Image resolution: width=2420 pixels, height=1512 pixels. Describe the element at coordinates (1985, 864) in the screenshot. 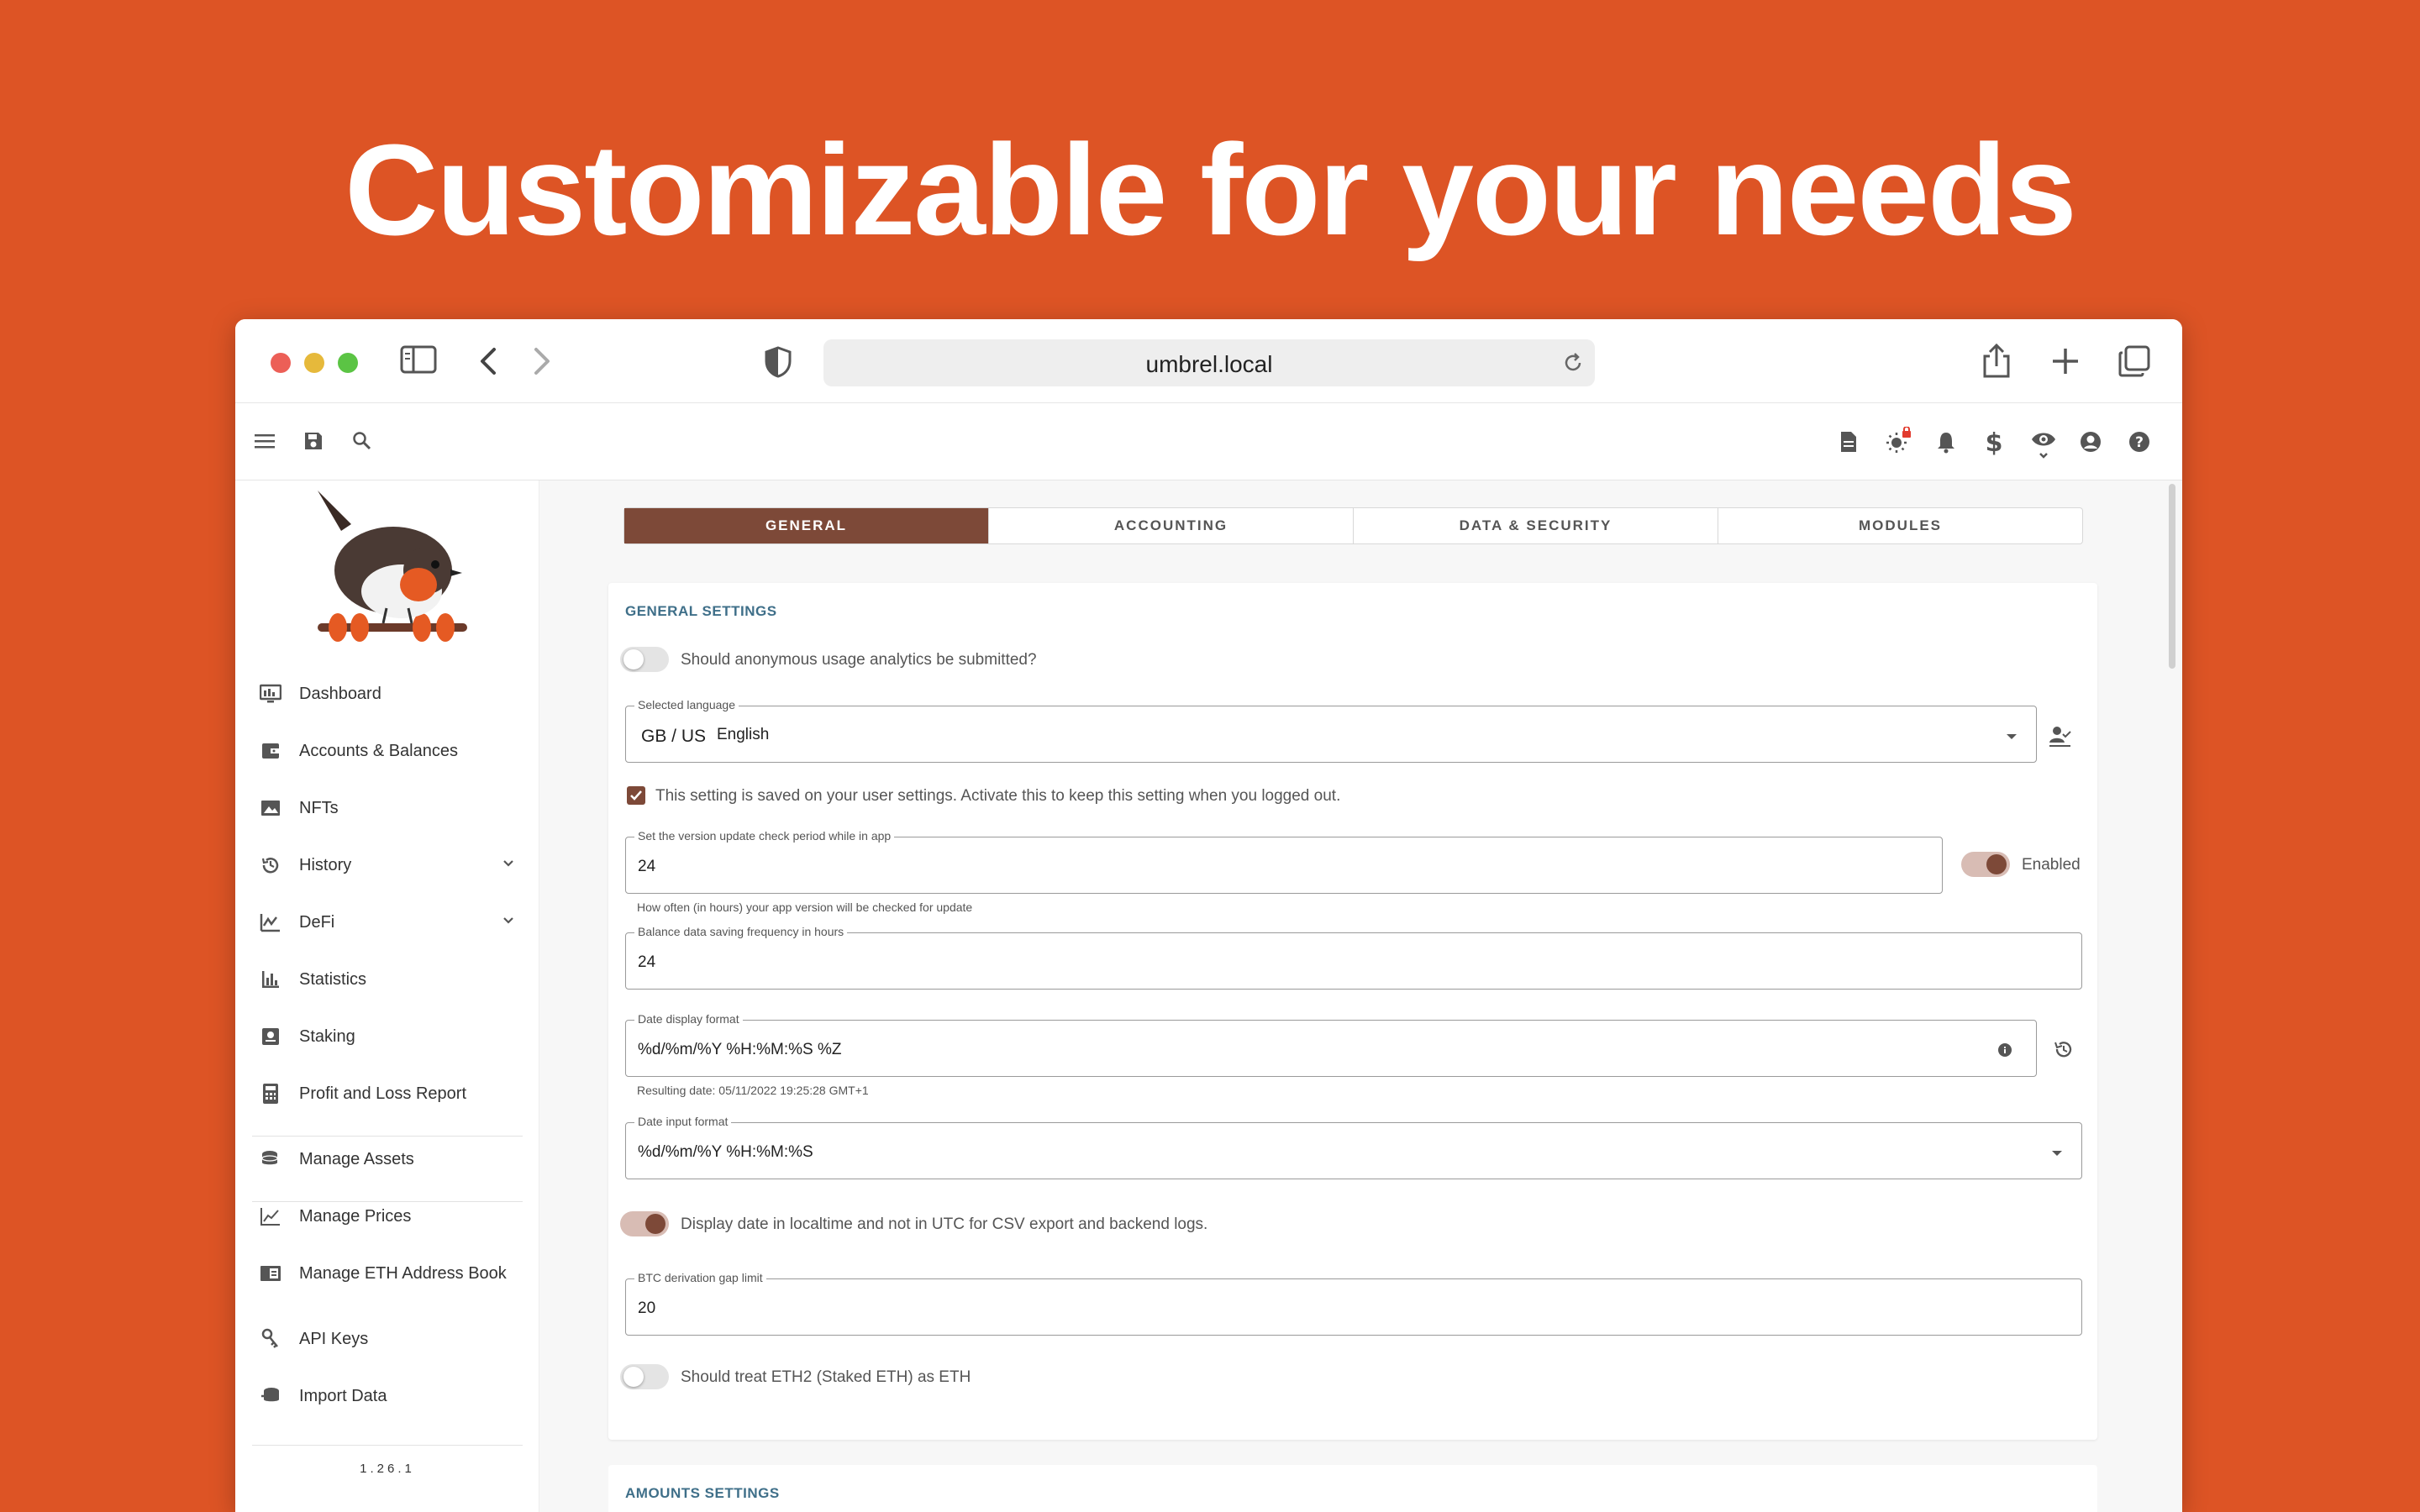

I see `version-check-toggle` at that location.